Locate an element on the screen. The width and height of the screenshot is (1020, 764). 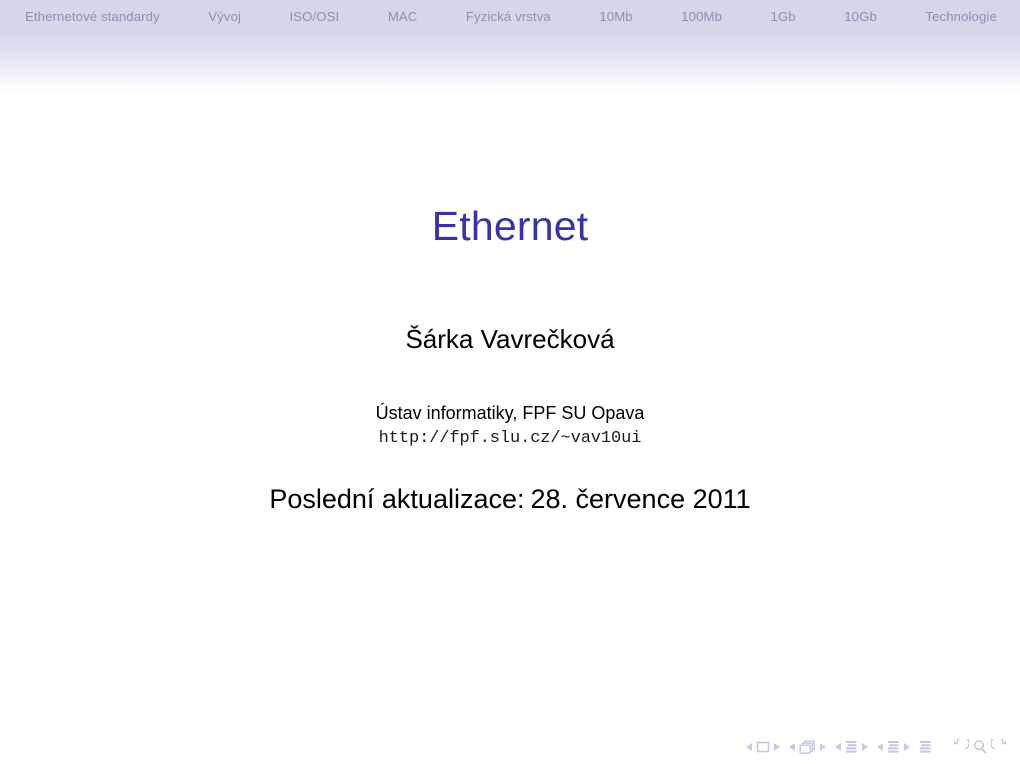
subsection-navigation is located at coordinates (851, 747).